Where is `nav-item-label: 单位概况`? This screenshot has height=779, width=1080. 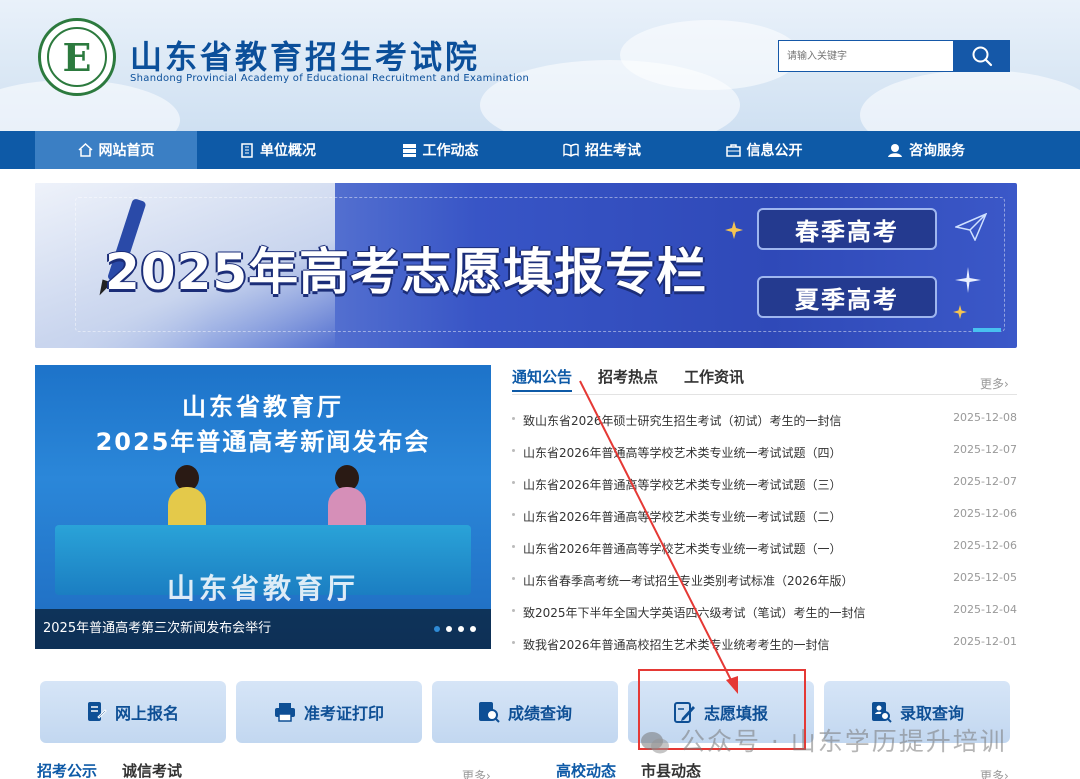 nav-item-label: 单位概况 is located at coordinates (288, 151).